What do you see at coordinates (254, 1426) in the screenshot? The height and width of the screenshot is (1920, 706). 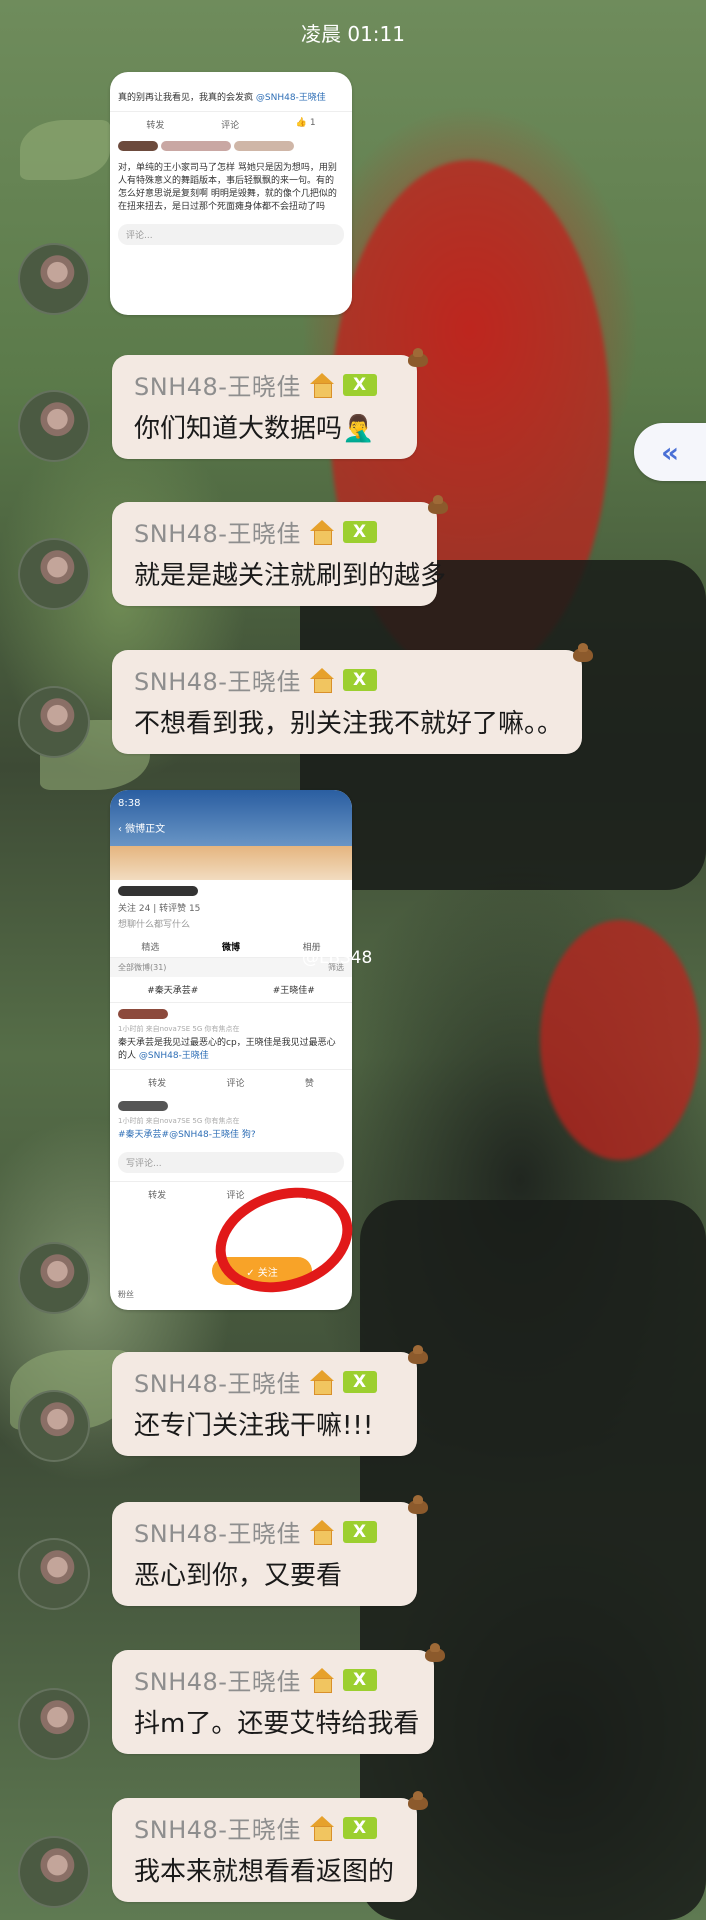 I see `message-text: 还专门关注我干嘛!!!` at bounding box center [254, 1426].